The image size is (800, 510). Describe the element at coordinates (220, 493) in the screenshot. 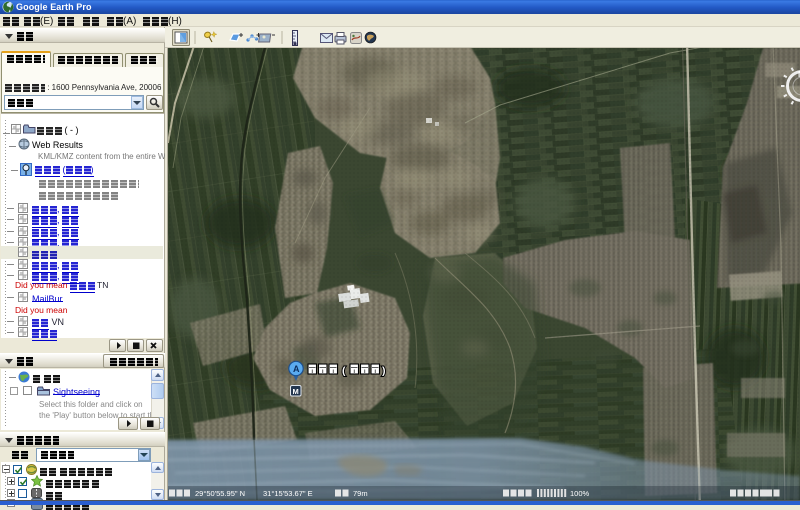

I see `svg-text: 29°50'55.95" N` at that location.